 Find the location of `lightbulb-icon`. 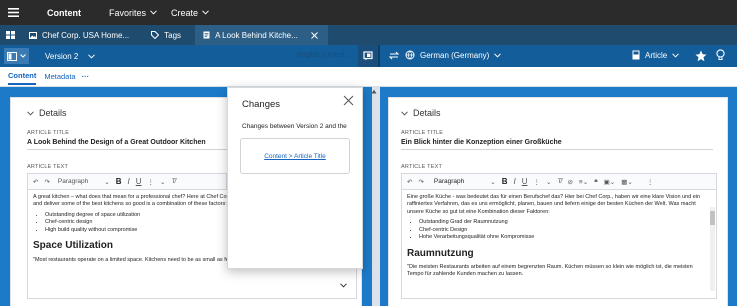

lightbulb-icon is located at coordinates (720, 55).